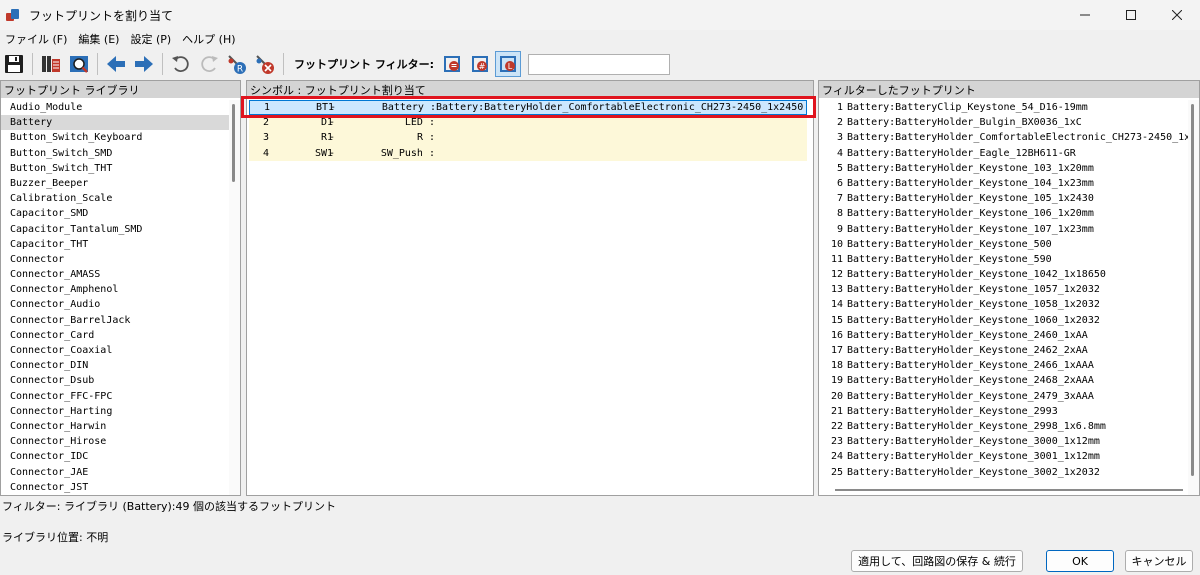 The width and height of the screenshot is (1200, 575). What do you see at coordinates (967, 107) in the screenshot?
I see `footprint-name: Battery:BatteryClip_Keystone_54_D16-19mm` at bounding box center [967, 107].